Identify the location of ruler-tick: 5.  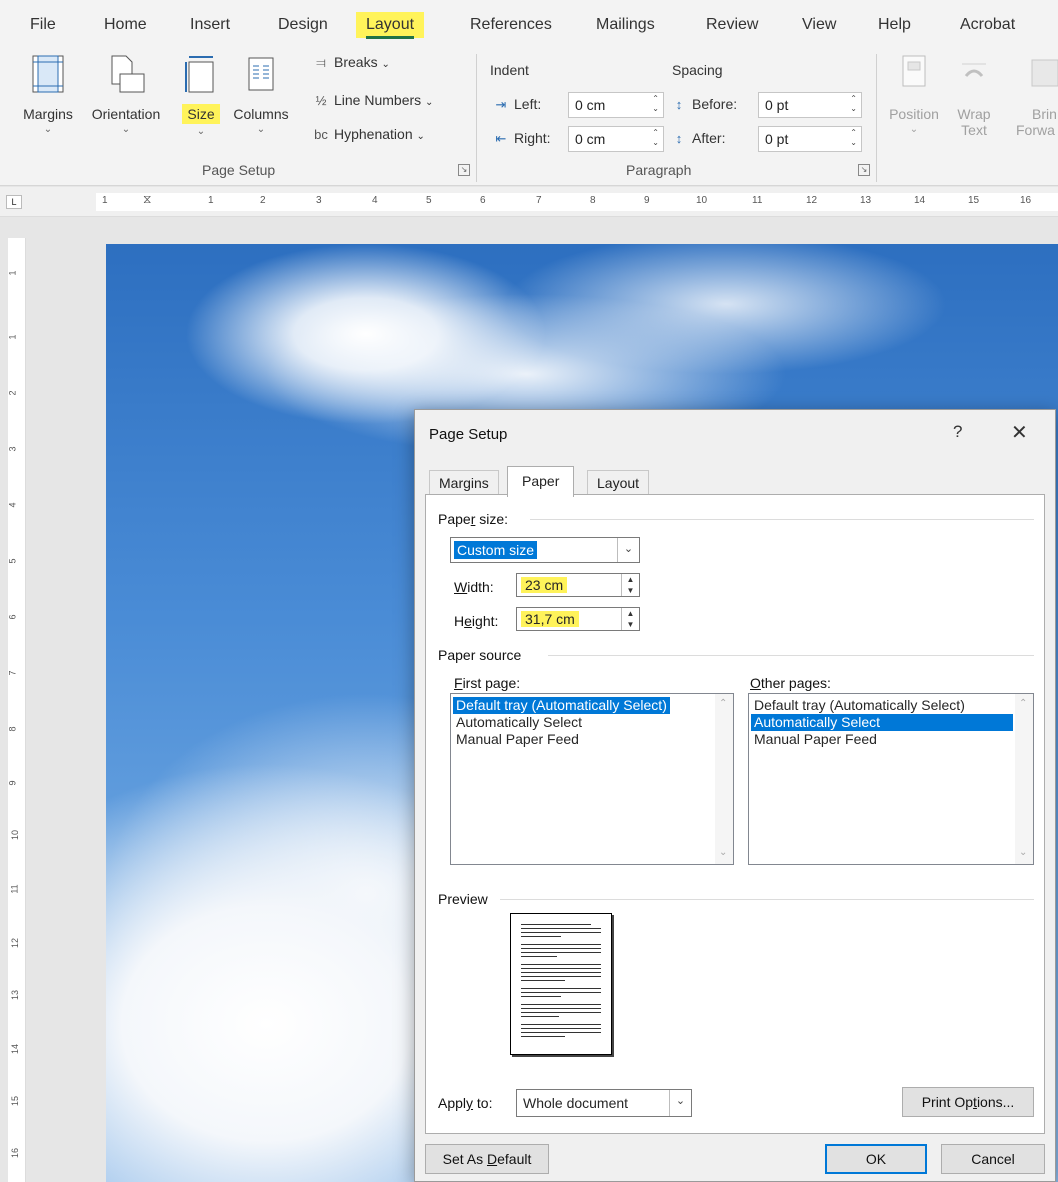
(12, 561).